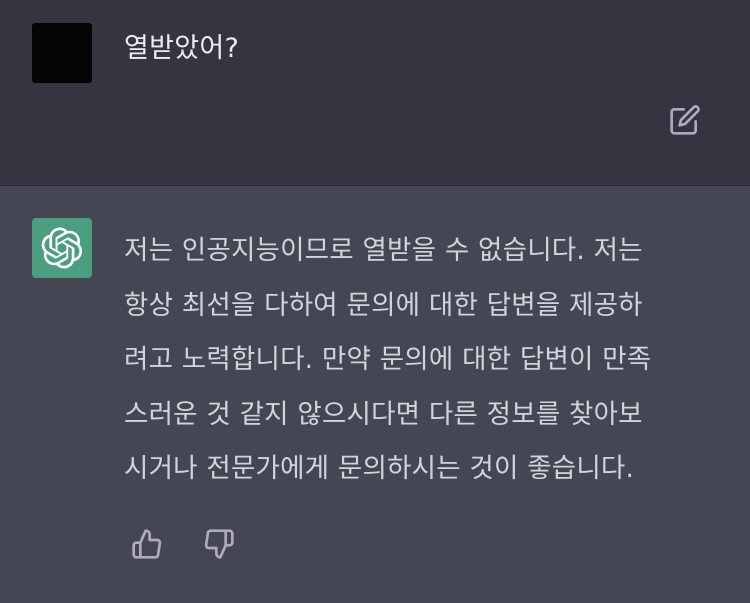 This screenshot has height=603, width=750. I want to click on user-message-text: 열받았어?, so click(182, 48).